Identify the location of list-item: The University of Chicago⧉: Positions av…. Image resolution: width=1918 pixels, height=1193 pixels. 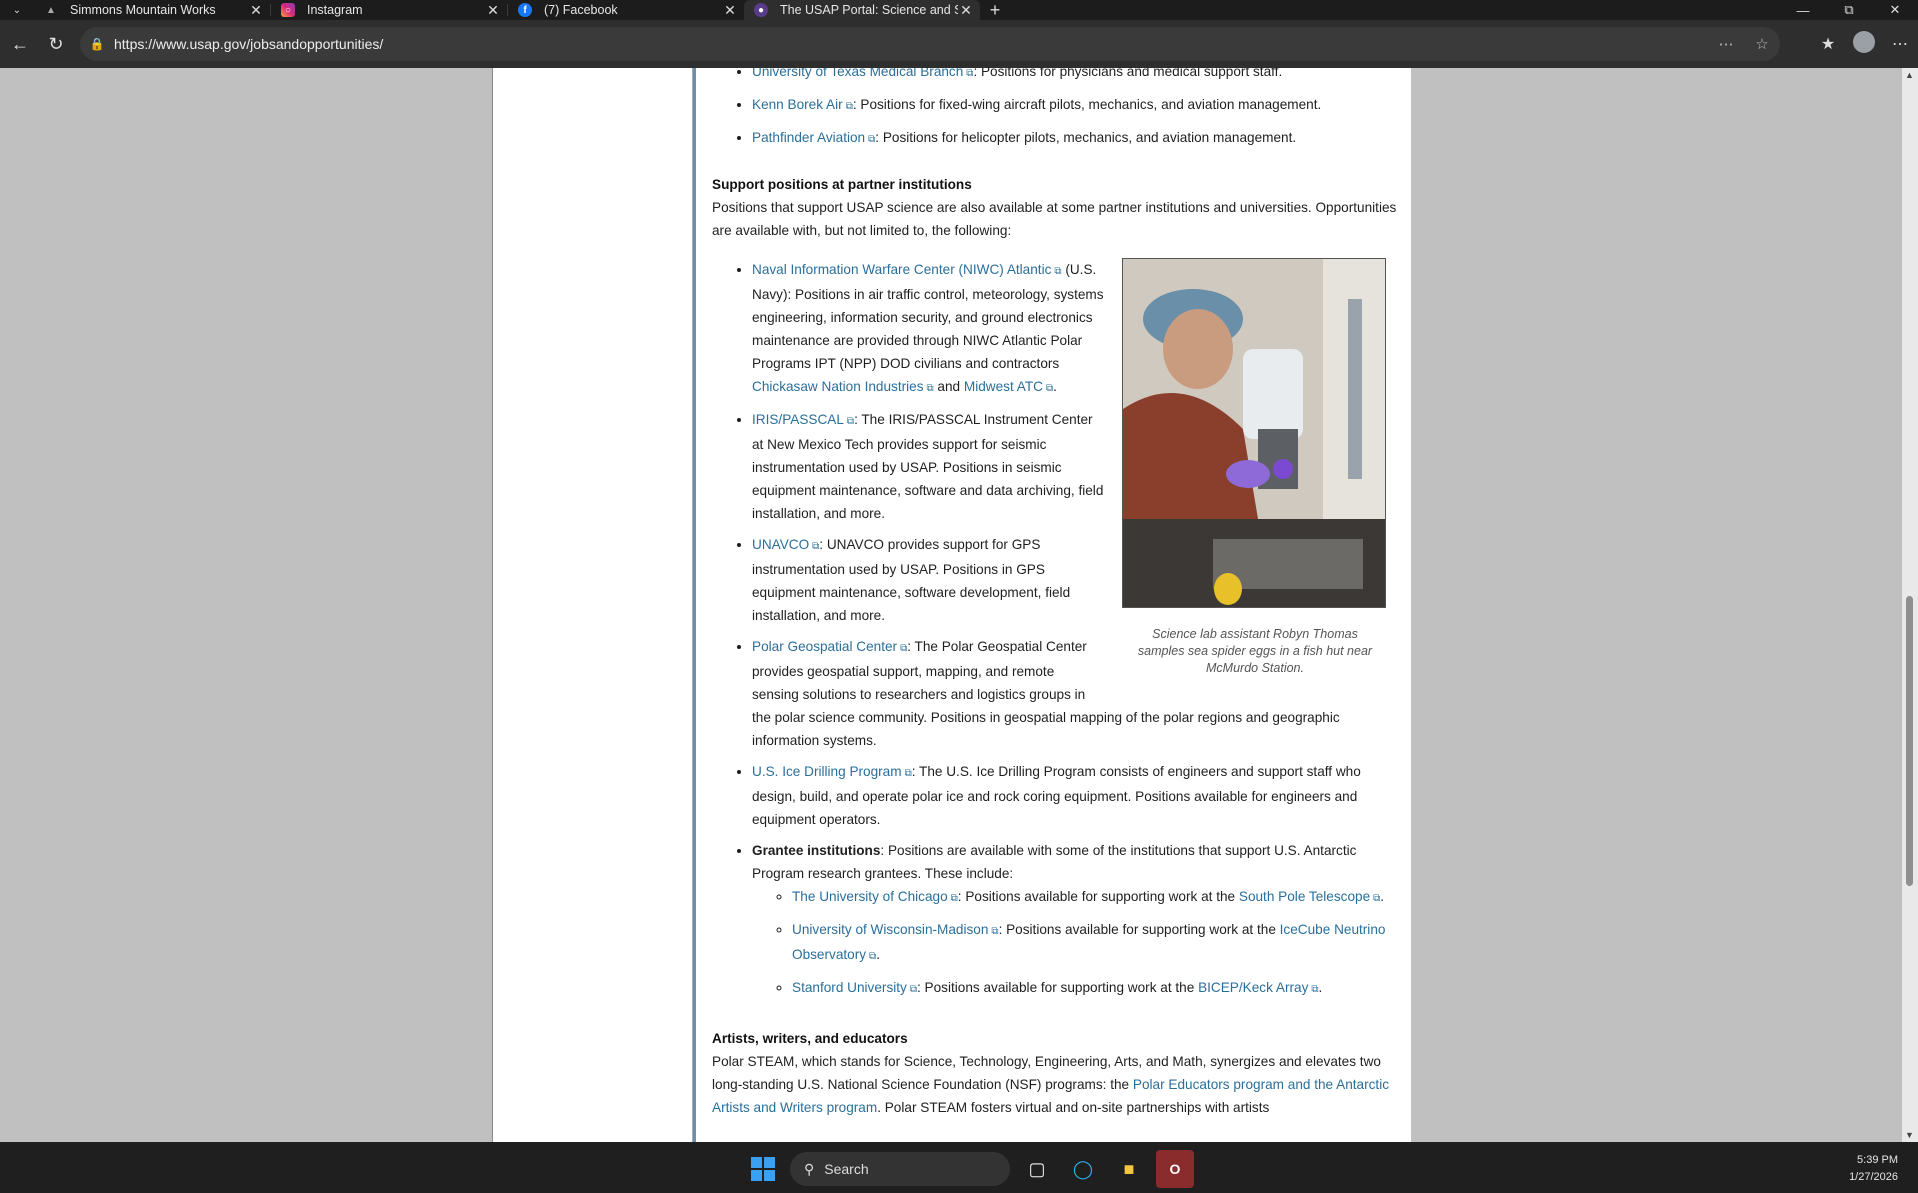
(1097, 897).